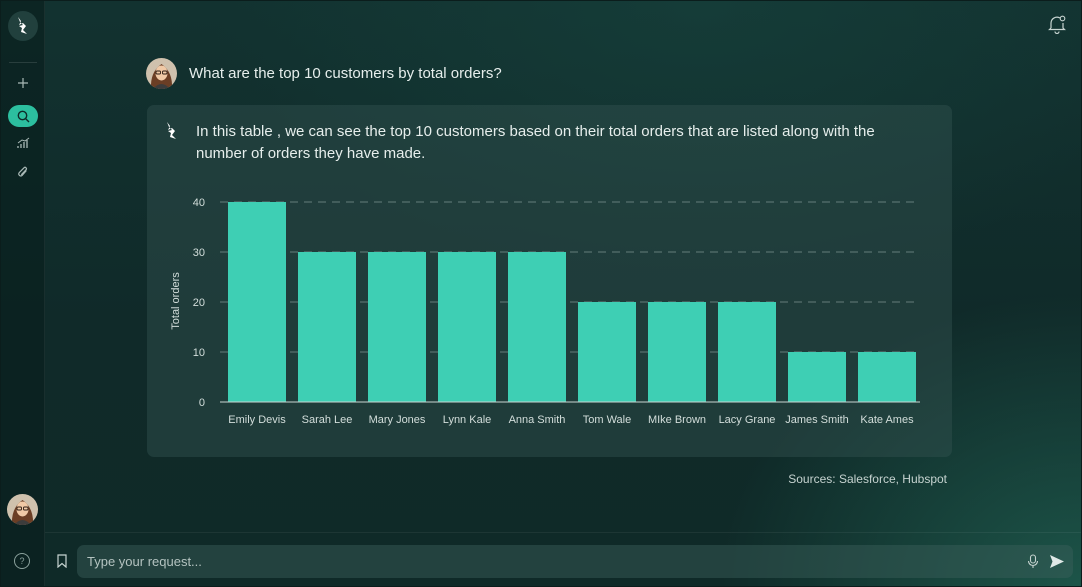 The image size is (1082, 587). What do you see at coordinates (817, 420) in the screenshot?
I see `x-tick-label: James Smith` at bounding box center [817, 420].